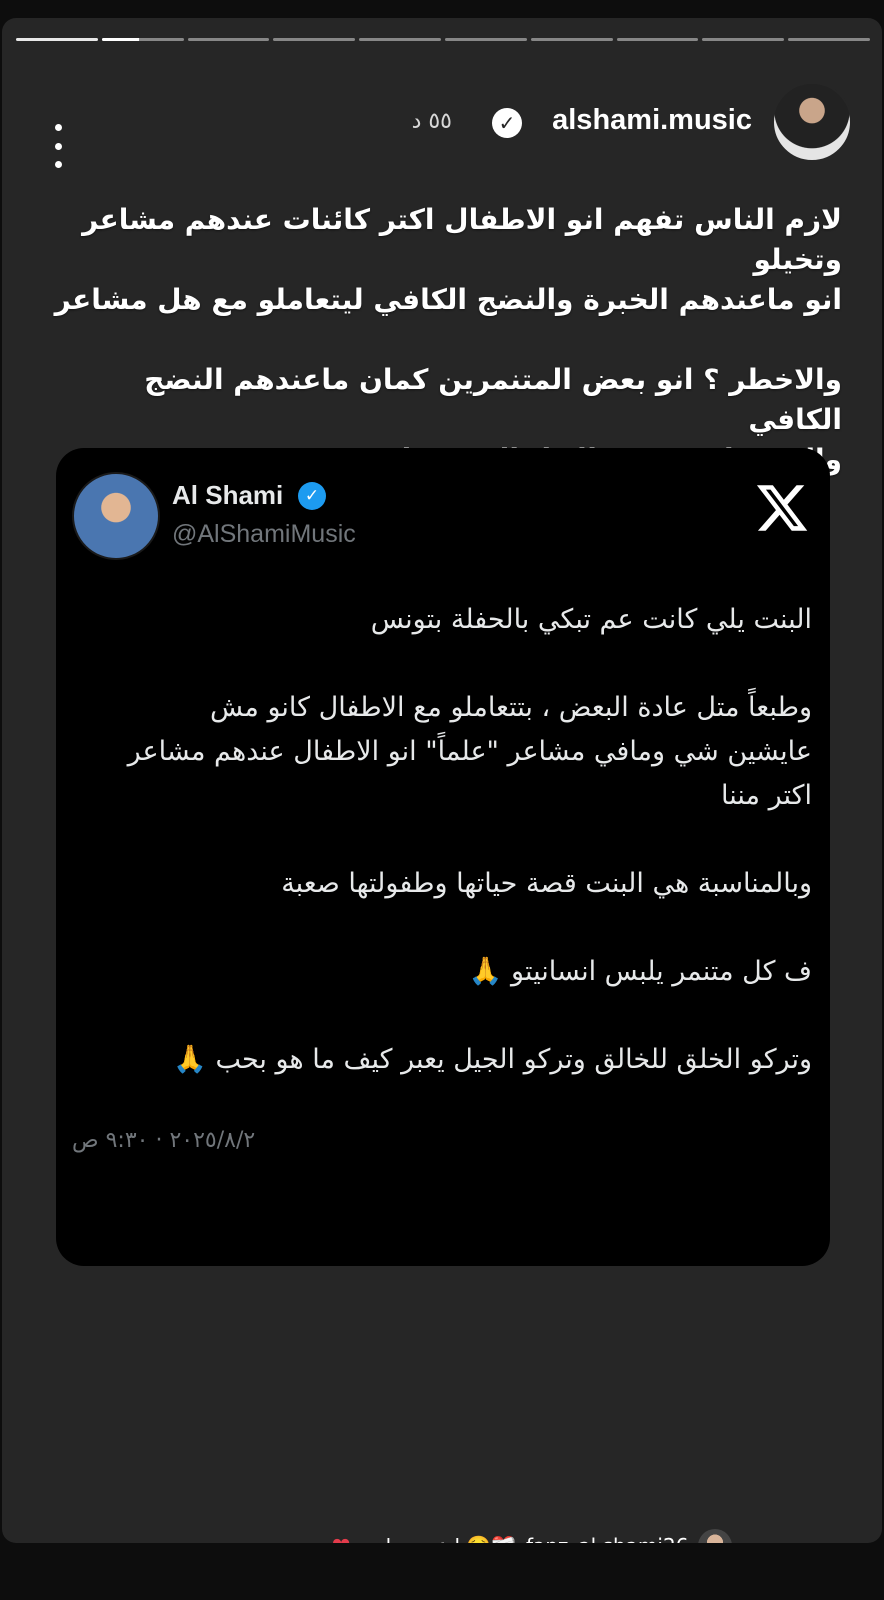  Describe the element at coordinates (341, 1539) in the screenshot. I see `heart-icon: ❤` at that location.